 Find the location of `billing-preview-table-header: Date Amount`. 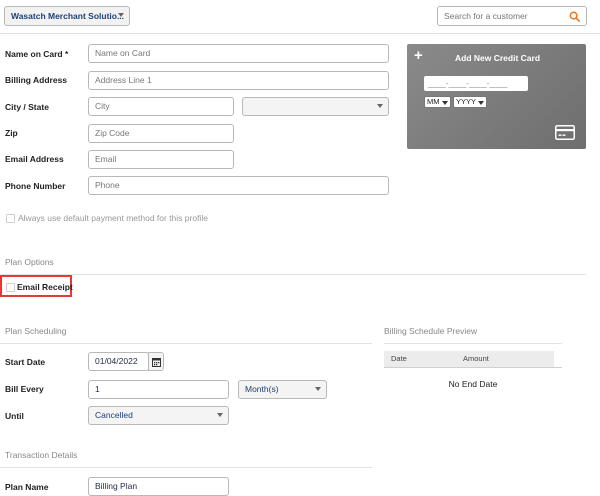

billing-preview-table-header: Date Amount is located at coordinates (469, 359).